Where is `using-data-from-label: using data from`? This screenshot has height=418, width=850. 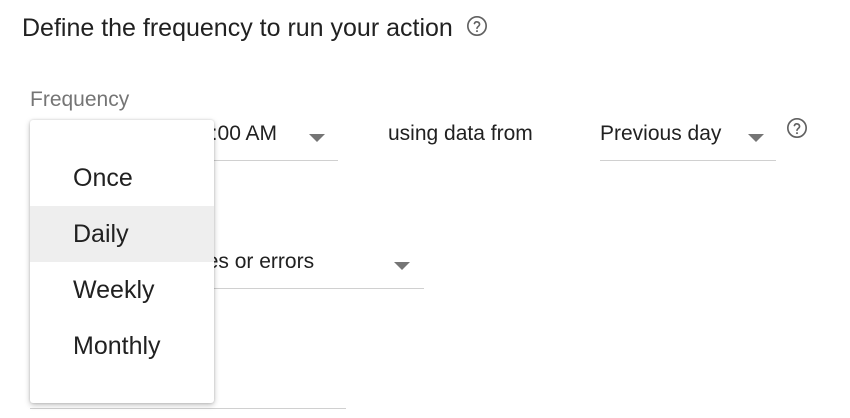 using-data-from-label: using data from is located at coordinates (460, 133).